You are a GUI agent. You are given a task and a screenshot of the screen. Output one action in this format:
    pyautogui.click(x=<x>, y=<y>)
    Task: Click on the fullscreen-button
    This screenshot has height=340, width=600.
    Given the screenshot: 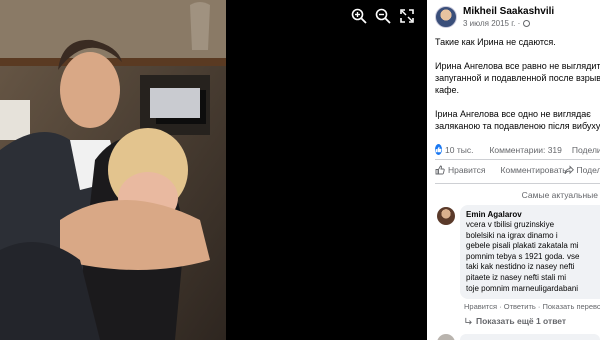 What is the action you would take?
    pyautogui.click(x=407, y=16)
    